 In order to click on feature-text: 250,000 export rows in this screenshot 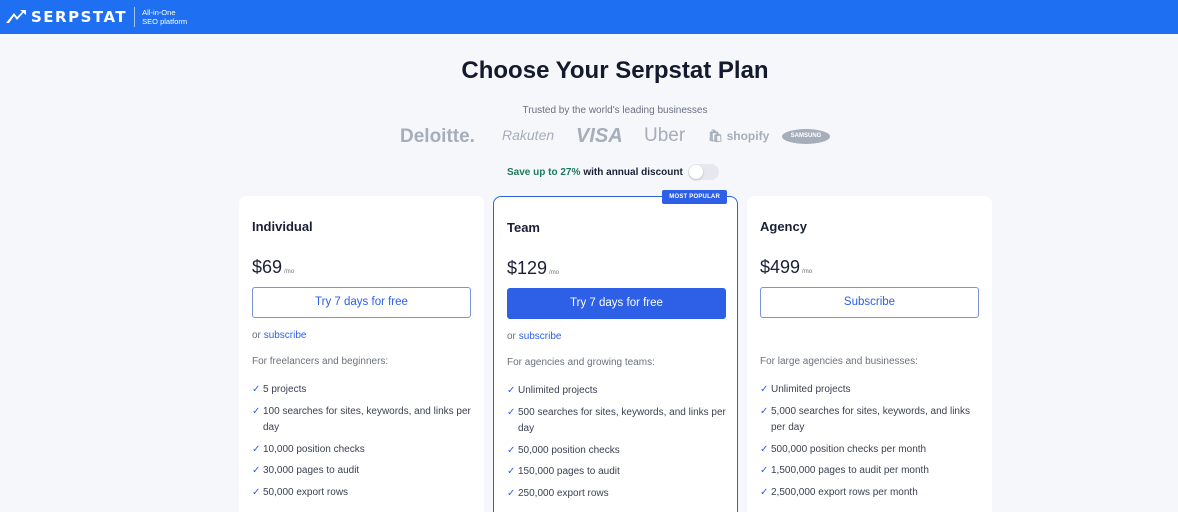, I will do `click(563, 493)`.